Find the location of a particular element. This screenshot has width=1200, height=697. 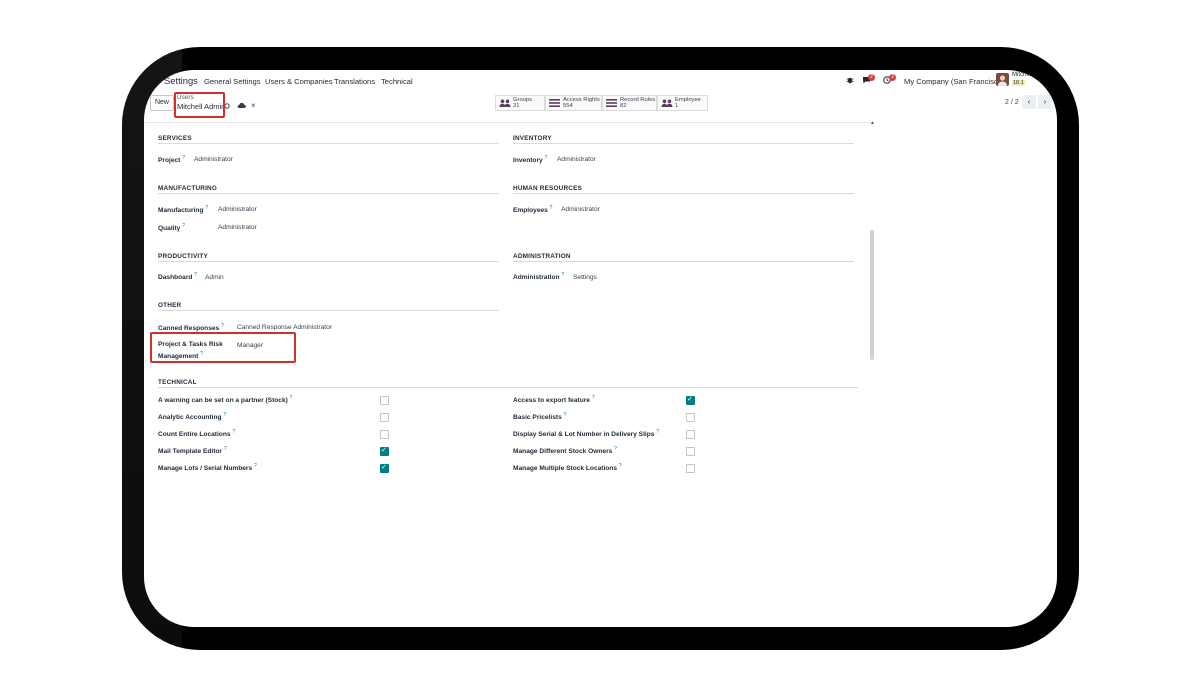

chat-icon: 2 is located at coordinates (868, 79).